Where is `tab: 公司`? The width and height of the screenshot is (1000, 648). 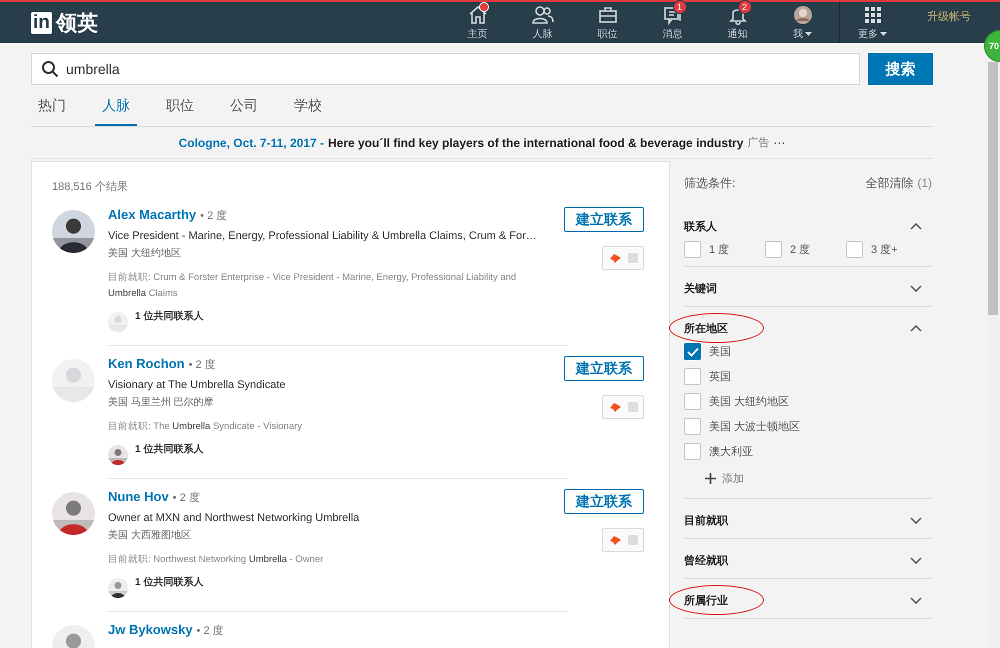 tab: 公司 is located at coordinates (244, 110).